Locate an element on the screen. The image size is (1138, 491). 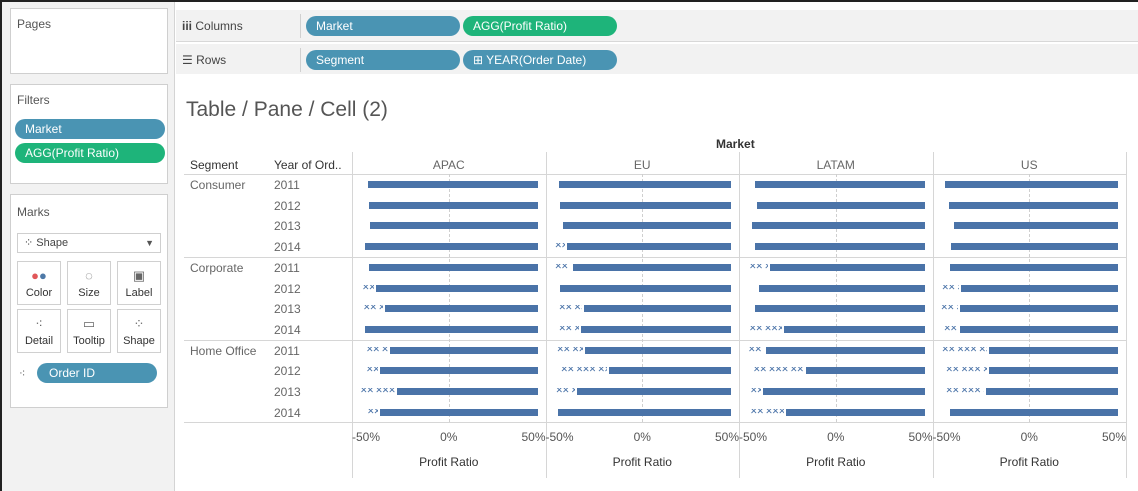
marks-label-button: ▣ Label is located at coordinates (139, 283).